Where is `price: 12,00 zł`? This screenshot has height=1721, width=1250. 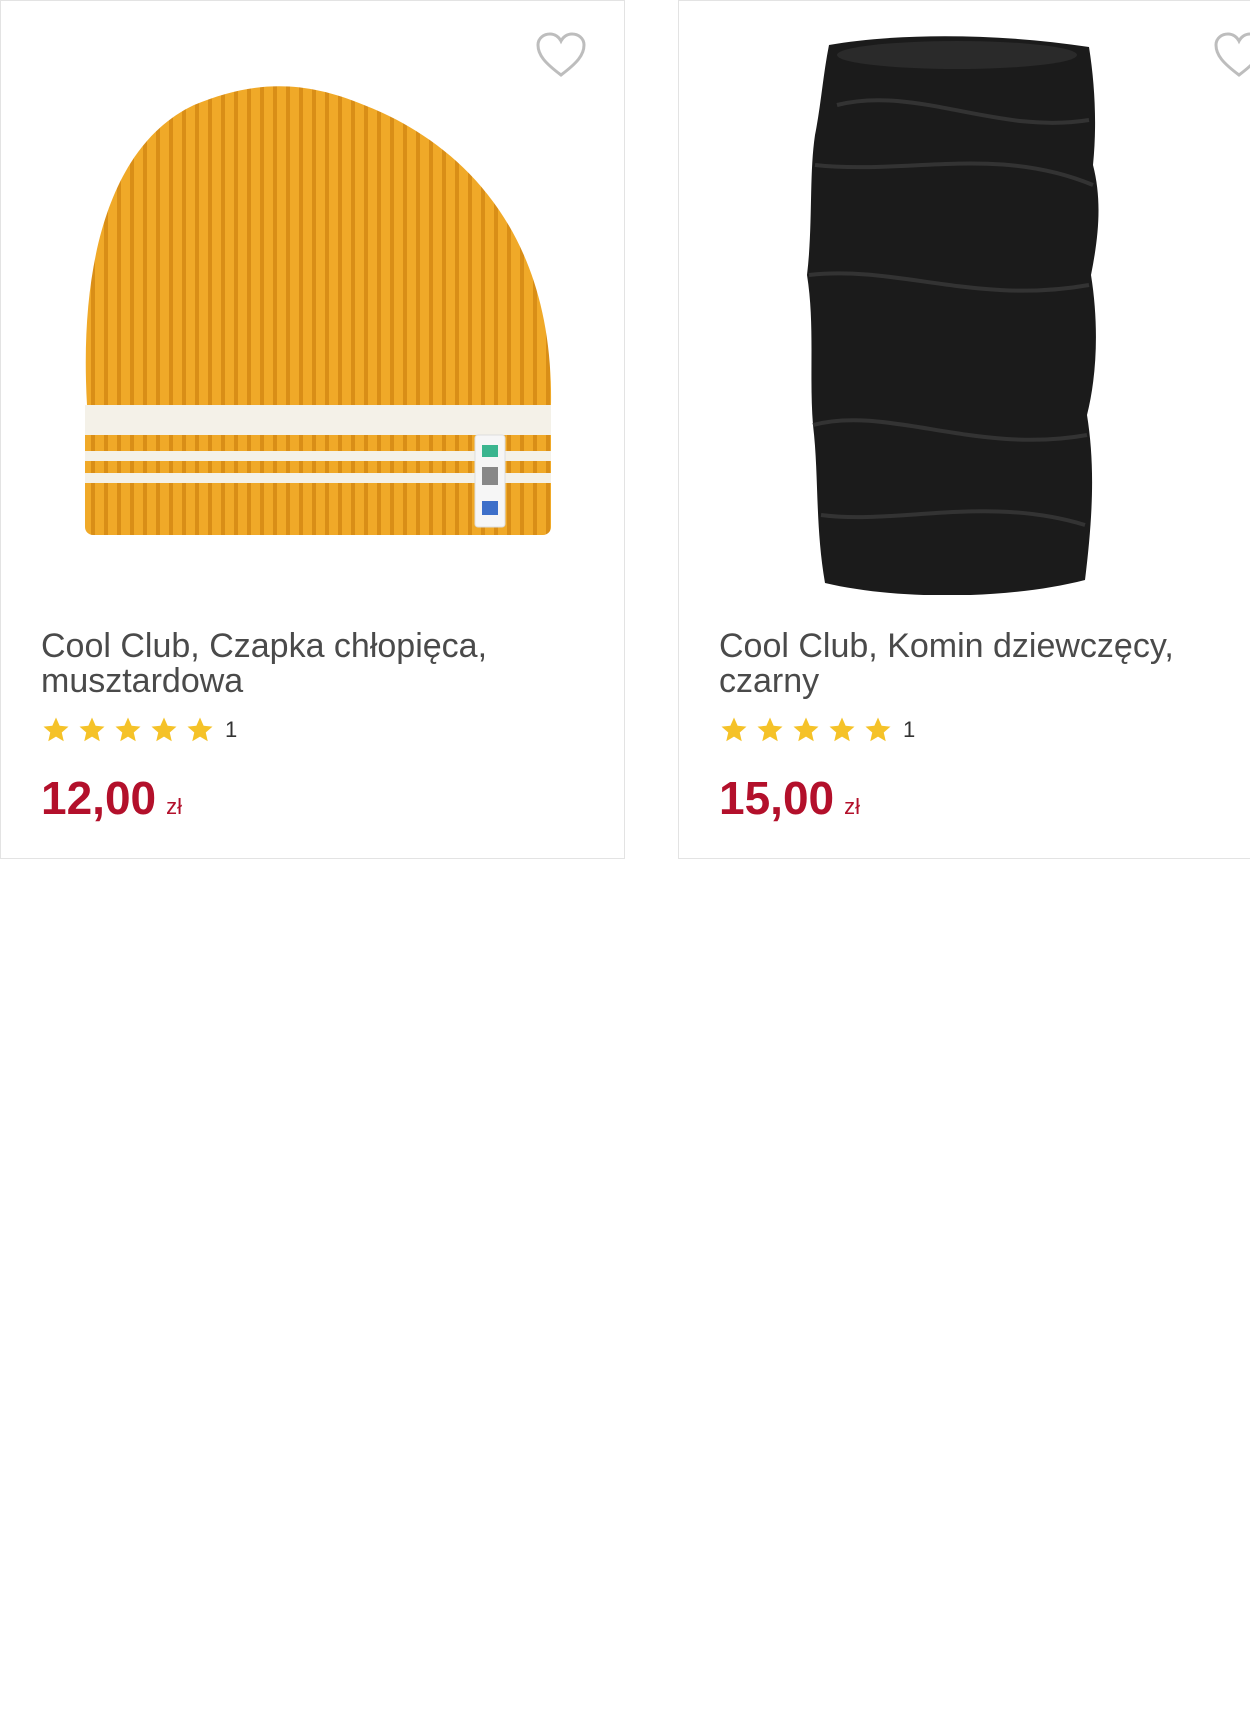 price: 12,00 zł is located at coordinates (111, 798).